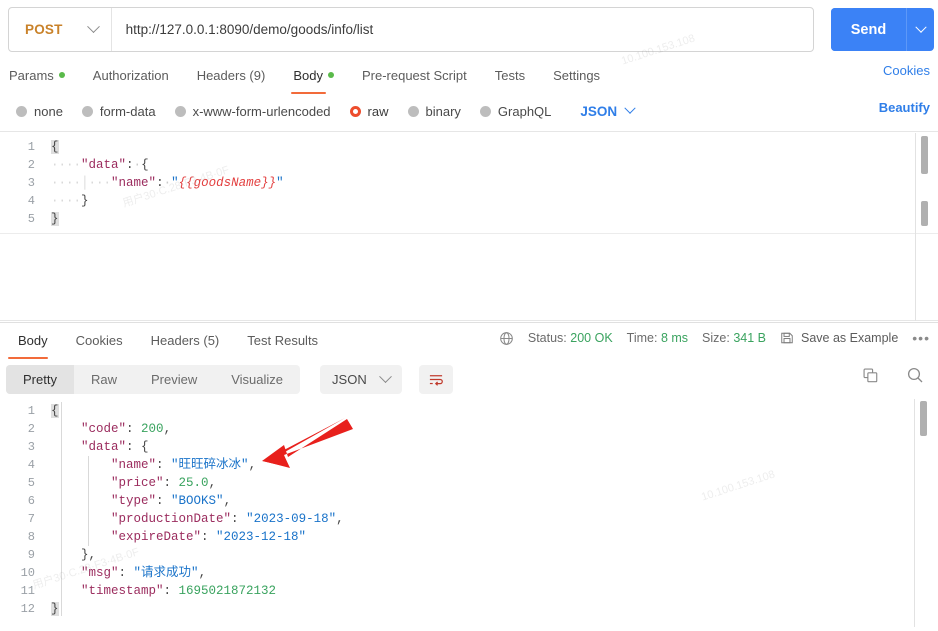 The height and width of the screenshot is (631, 938). I want to click on request-tab-label: Params, so click(31, 75).